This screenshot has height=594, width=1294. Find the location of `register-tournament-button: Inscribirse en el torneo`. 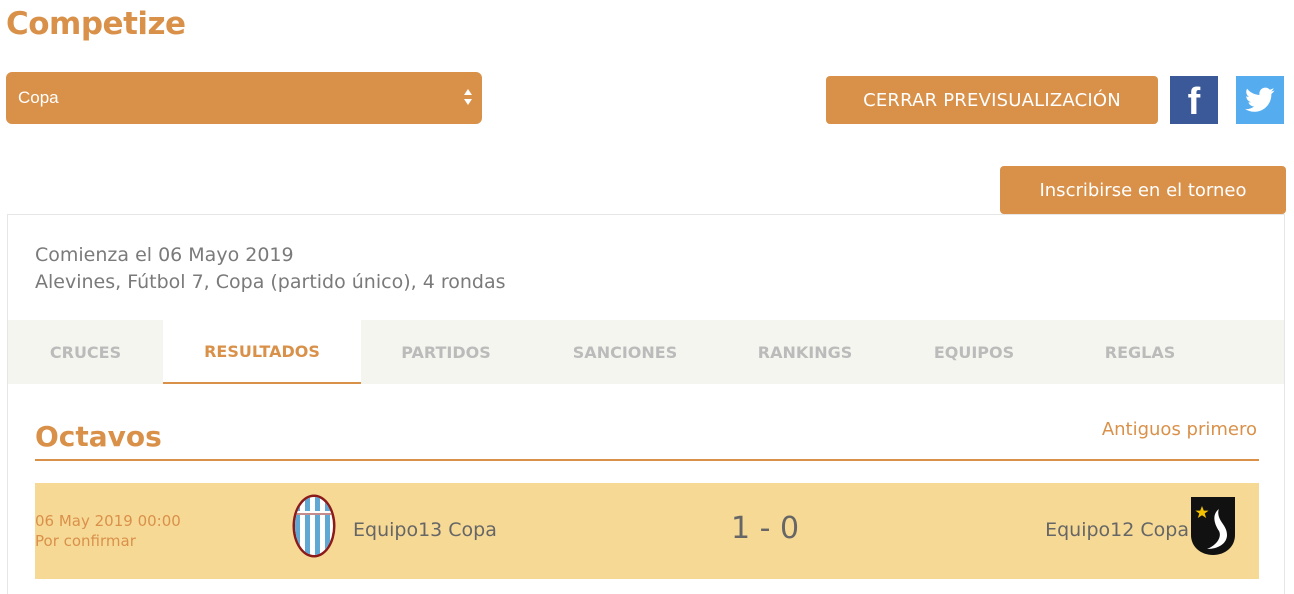

register-tournament-button: Inscribirse en el torneo is located at coordinates (1143, 190).